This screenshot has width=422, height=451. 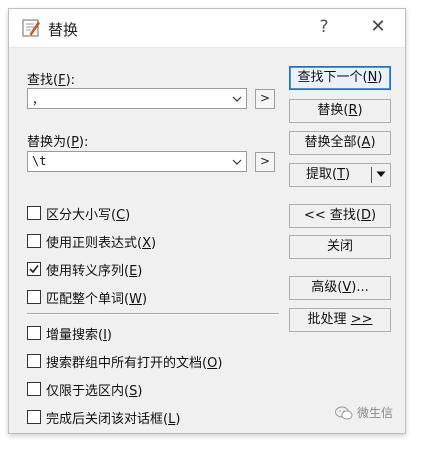 I want to click on find-input: ，, so click(x=137, y=98).